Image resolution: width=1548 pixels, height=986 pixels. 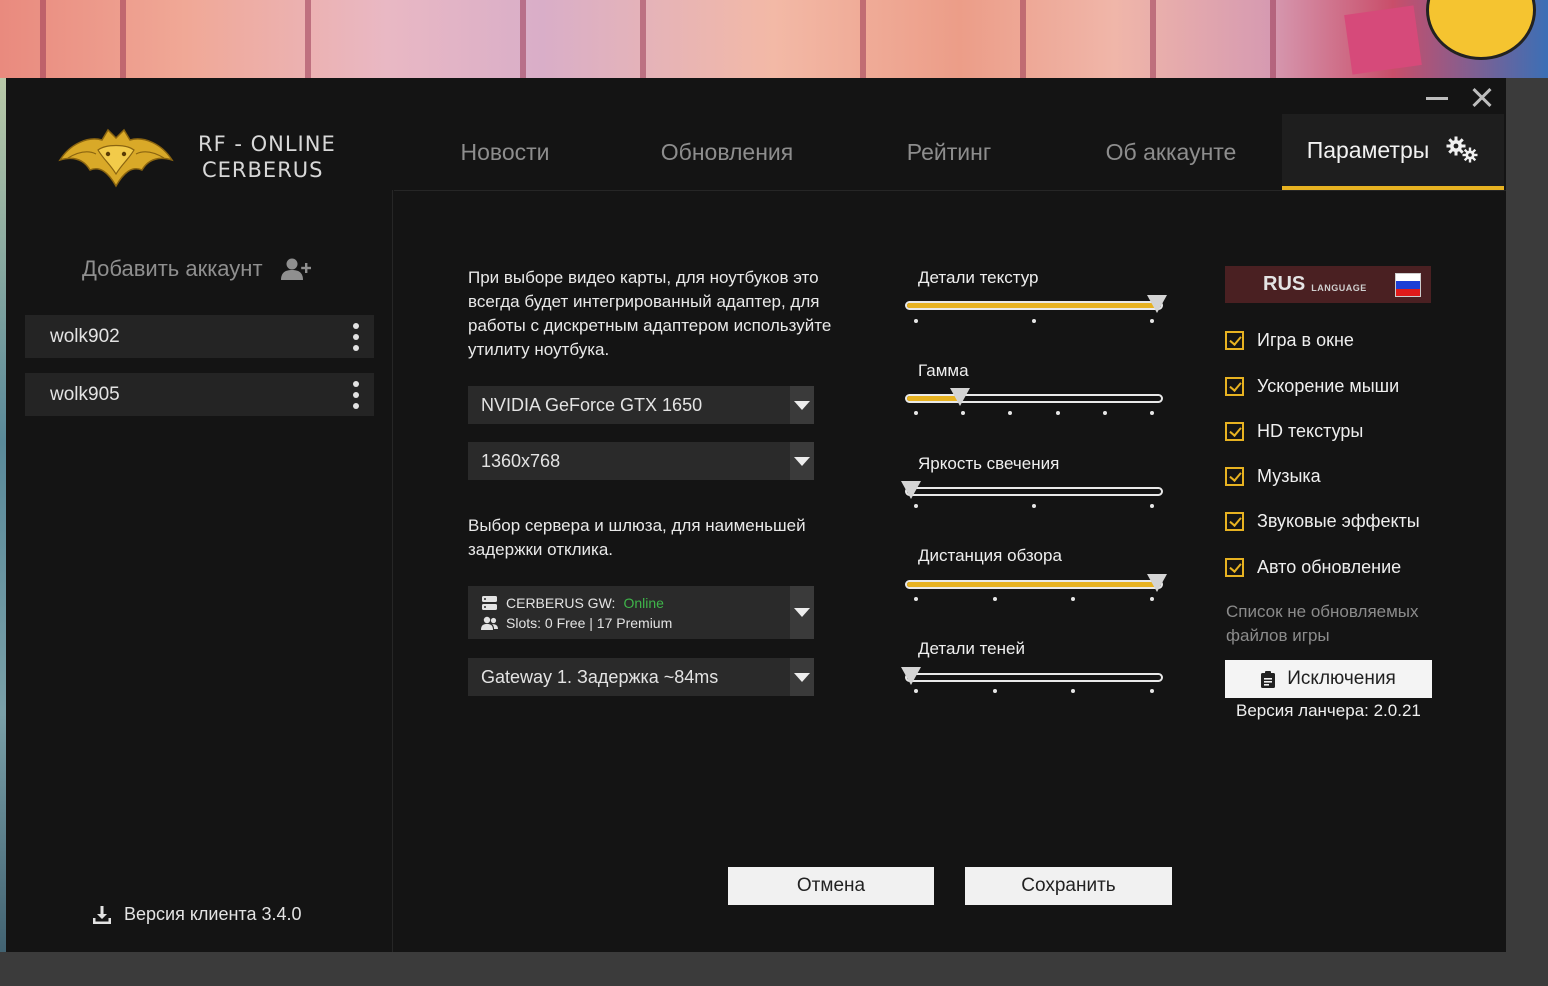 I want to click on checkbox-label: Авто обновление, so click(x=1329, y=567).